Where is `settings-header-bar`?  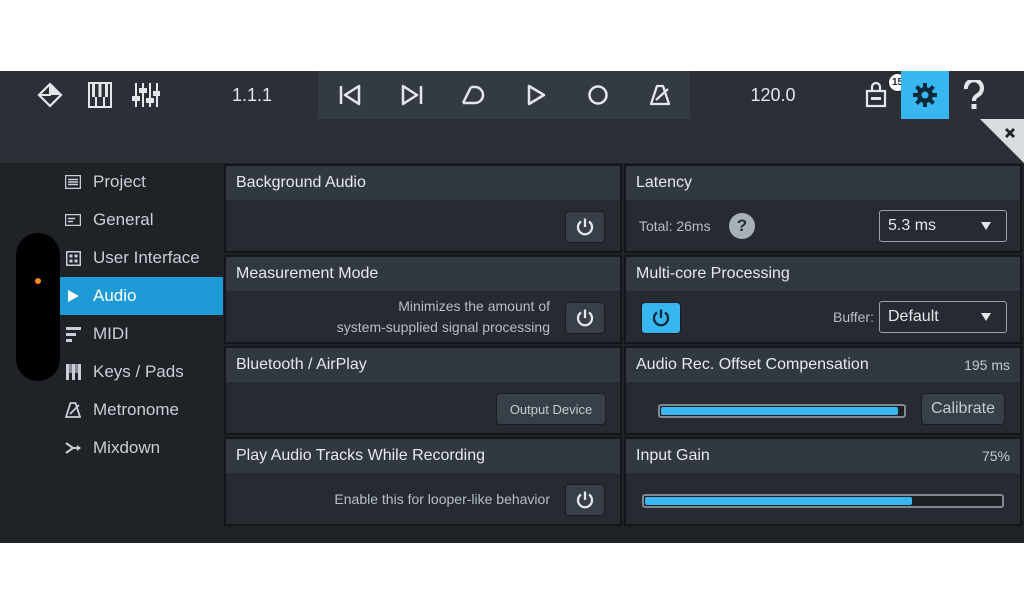
settings-header-bar is located at coordinates (512, 141).